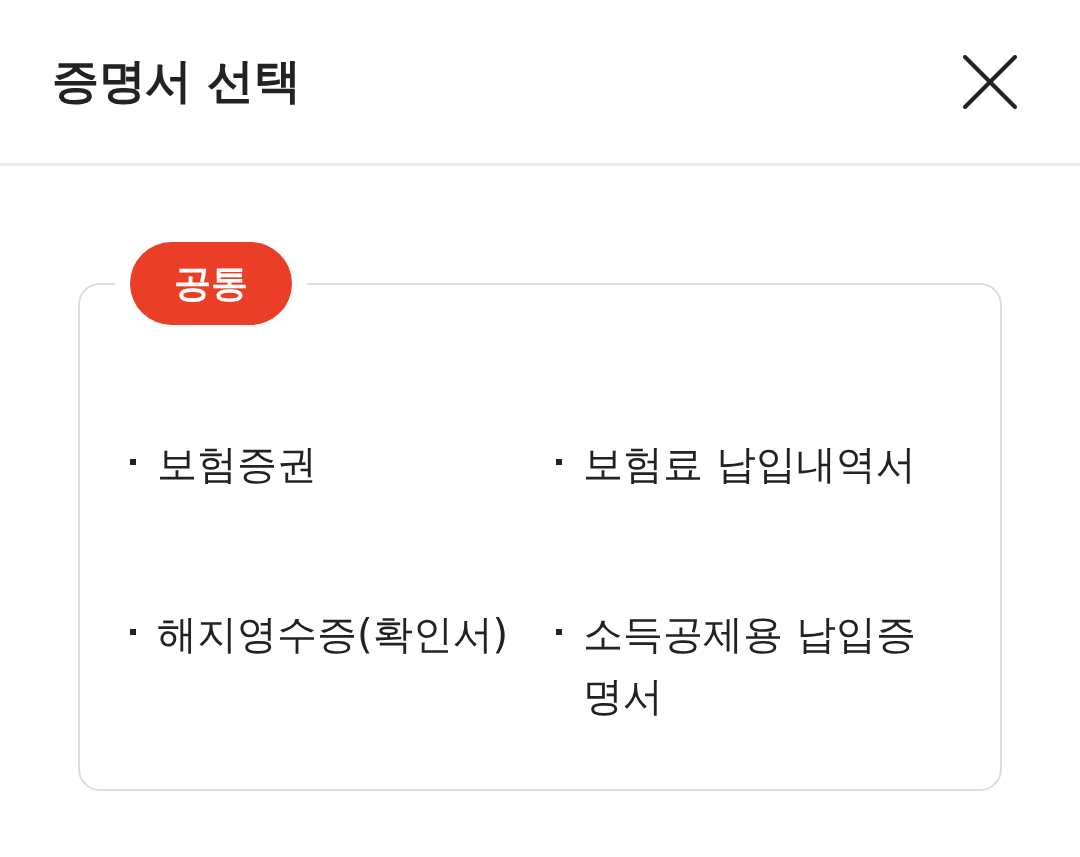 The width and height of the screenshot is (1080, 857). I want to click on category-badge: 공통, so click(211, 283).